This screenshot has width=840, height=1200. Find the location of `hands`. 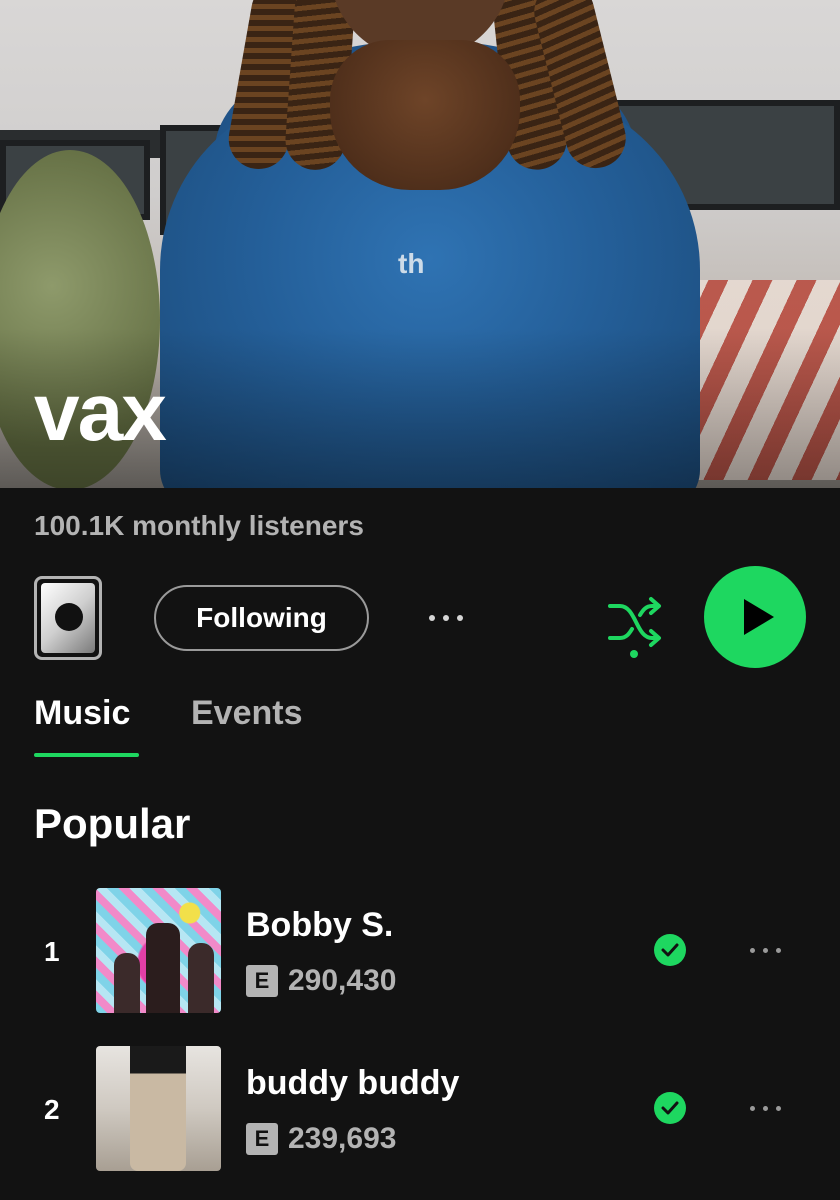

hands is located at coordinates (425, 115).